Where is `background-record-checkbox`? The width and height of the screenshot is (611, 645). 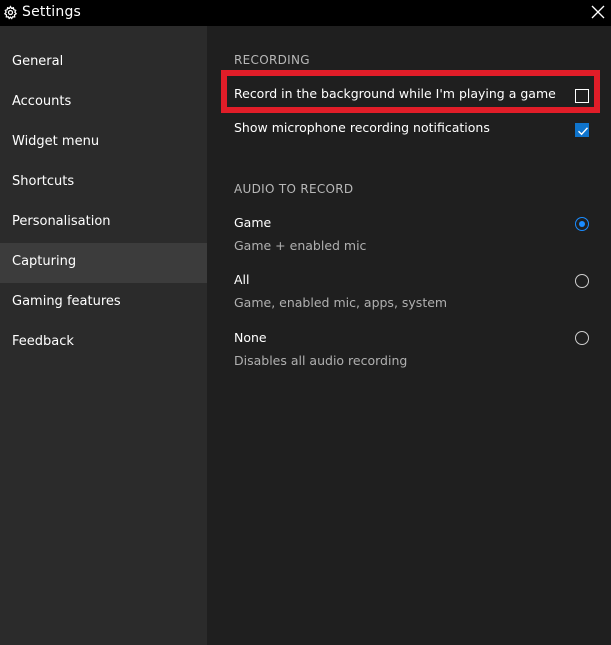 background-record-checkbox is located at coordinates (582, 96).